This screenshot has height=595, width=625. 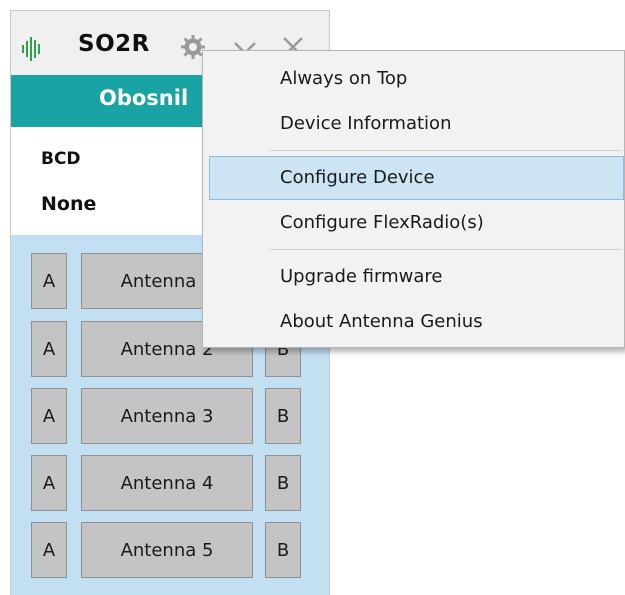 What do you see at coordinates (167, 550) in the screenshot?
I see `antenna-button: Antenna 5` at bounding box center [167, 550].